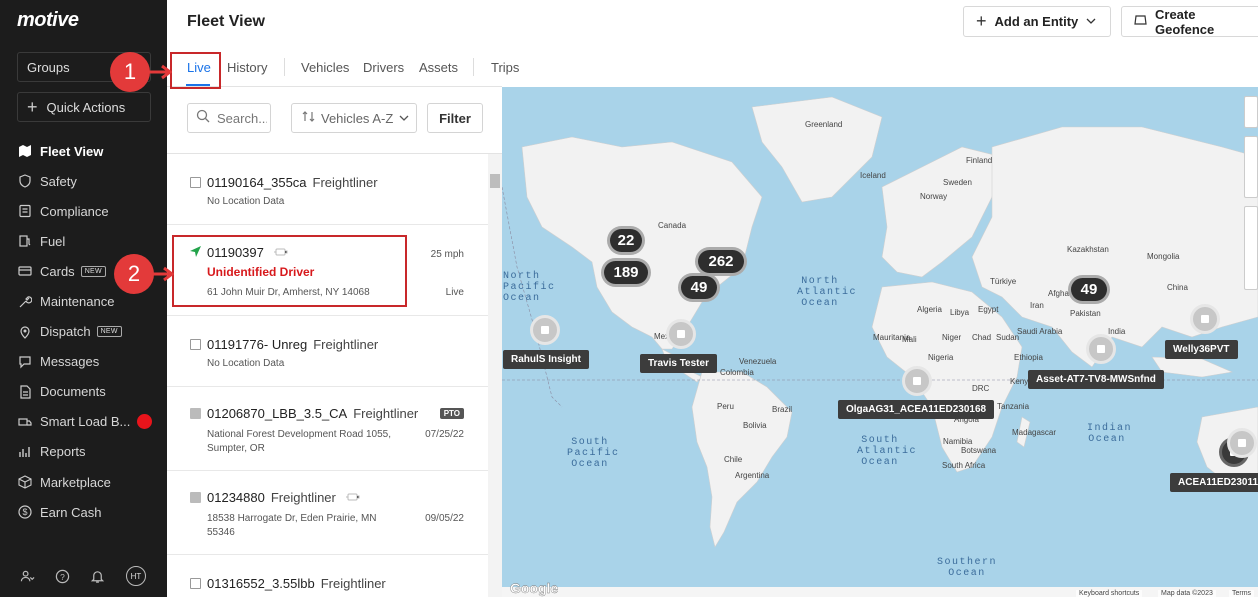 Image resolution: width=1258 pixels, height=597 pixels. Describe the element at coordinates (27, 576) in the screenshot. I see `users-icon` at that location.